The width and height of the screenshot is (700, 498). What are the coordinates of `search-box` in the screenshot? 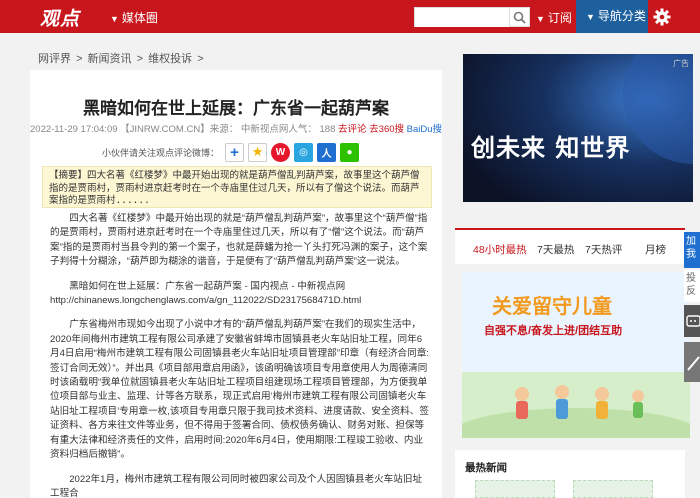 It's located at (462, 17).